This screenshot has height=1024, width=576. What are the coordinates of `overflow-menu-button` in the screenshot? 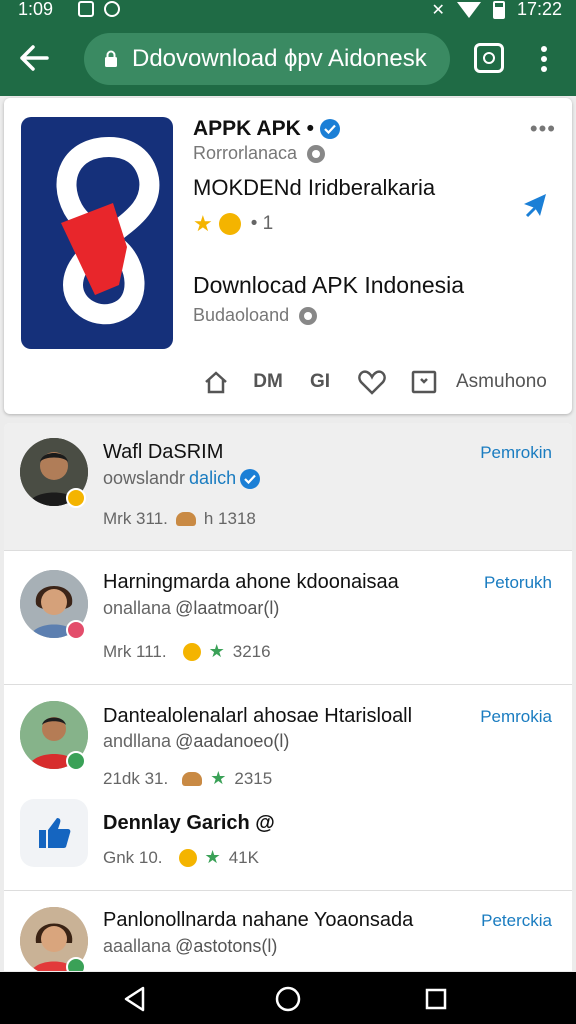 It's located at (544, 59).